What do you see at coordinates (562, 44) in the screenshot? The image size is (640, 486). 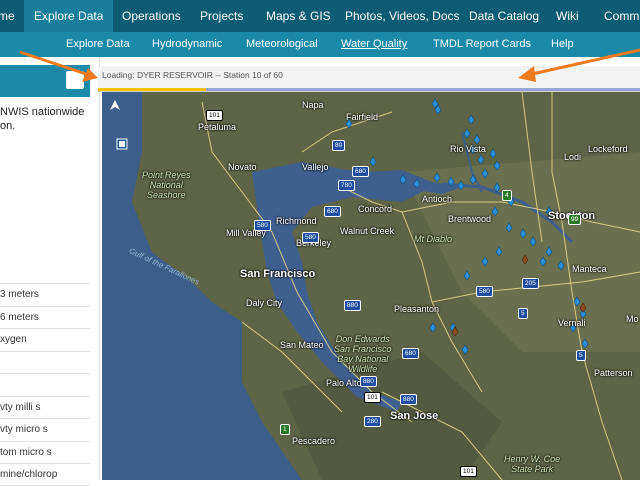 I see `subnav-item-help: Help` at bounding box center [562, 44].